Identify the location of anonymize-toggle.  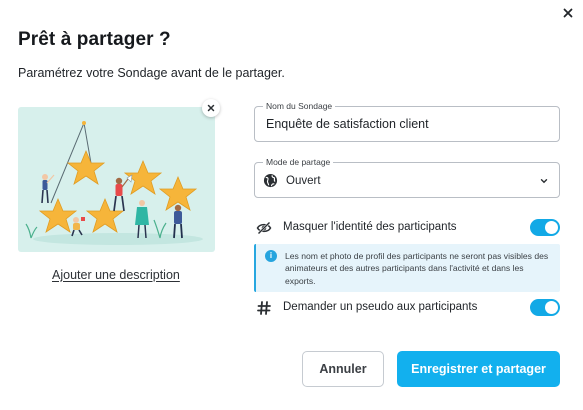
(545, 227).